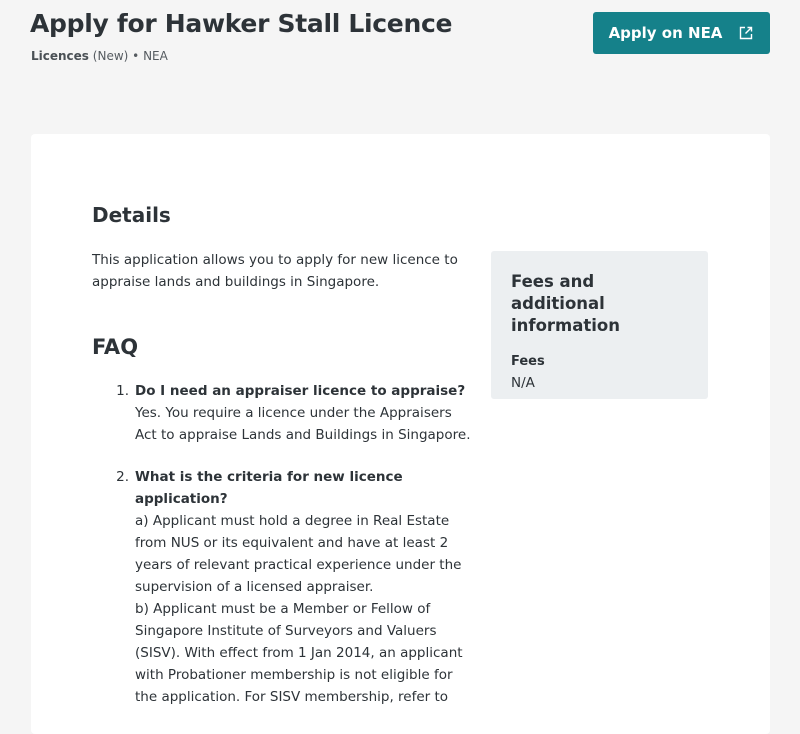 This screenshot has width=800, height=734. Describe the element at coordinates (528, 361) in the screenshot. I see `fees-label: Fees` at that location.